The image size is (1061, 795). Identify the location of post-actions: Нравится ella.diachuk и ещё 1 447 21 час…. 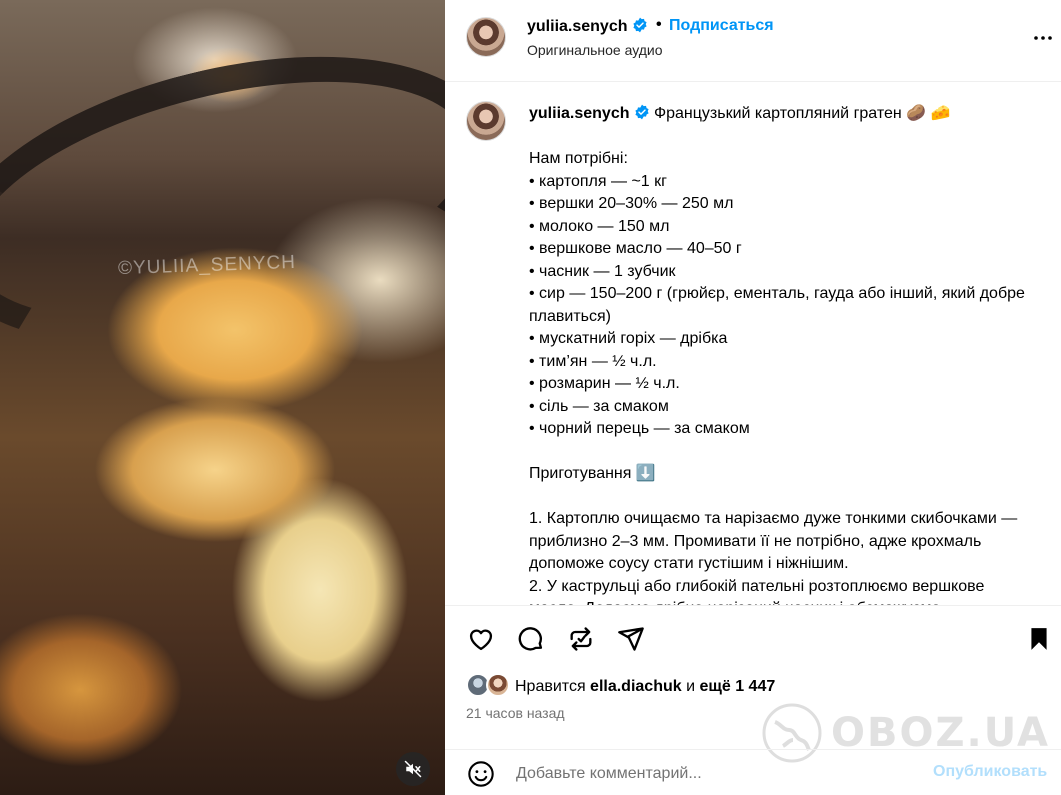
(753, 700).